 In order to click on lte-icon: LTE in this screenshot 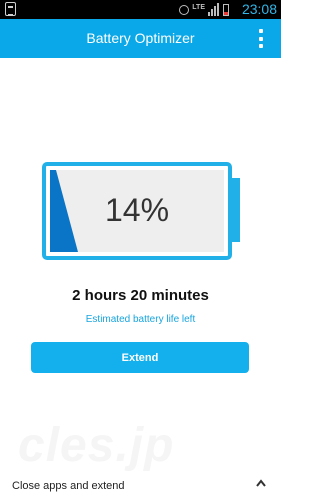, I will do `click(198, 7)`.